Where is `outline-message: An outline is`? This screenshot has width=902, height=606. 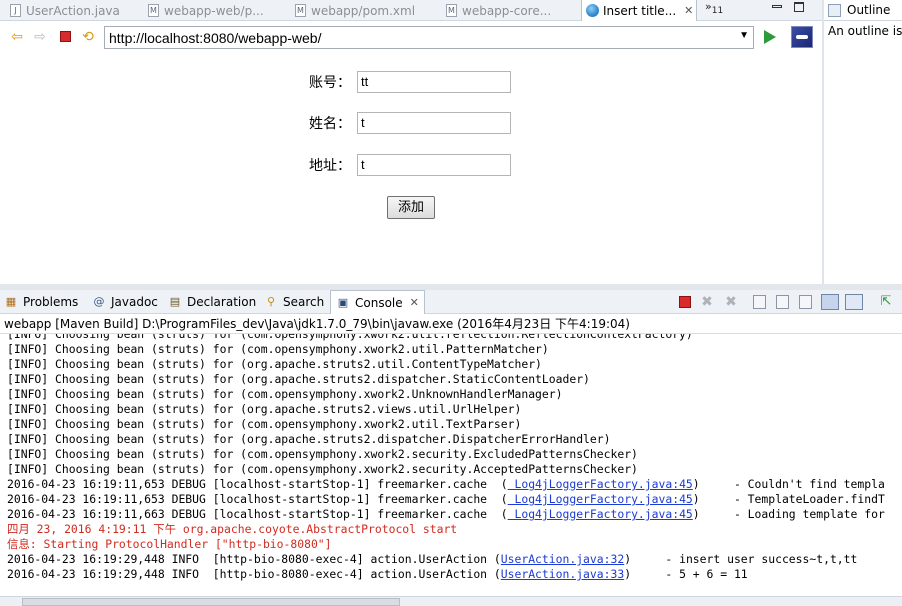
outline-message: An outline is is located at coordinates (865, 31).